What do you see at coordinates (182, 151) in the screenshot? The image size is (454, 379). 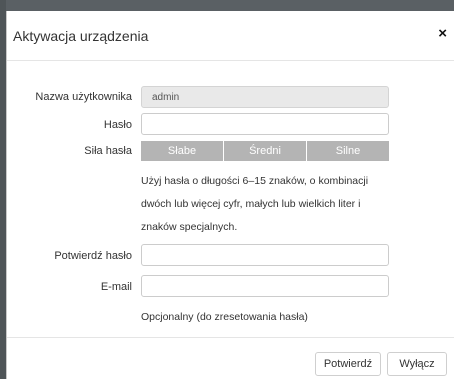 I see `strength-weak: Słabe` at bounding box center [182, 151].